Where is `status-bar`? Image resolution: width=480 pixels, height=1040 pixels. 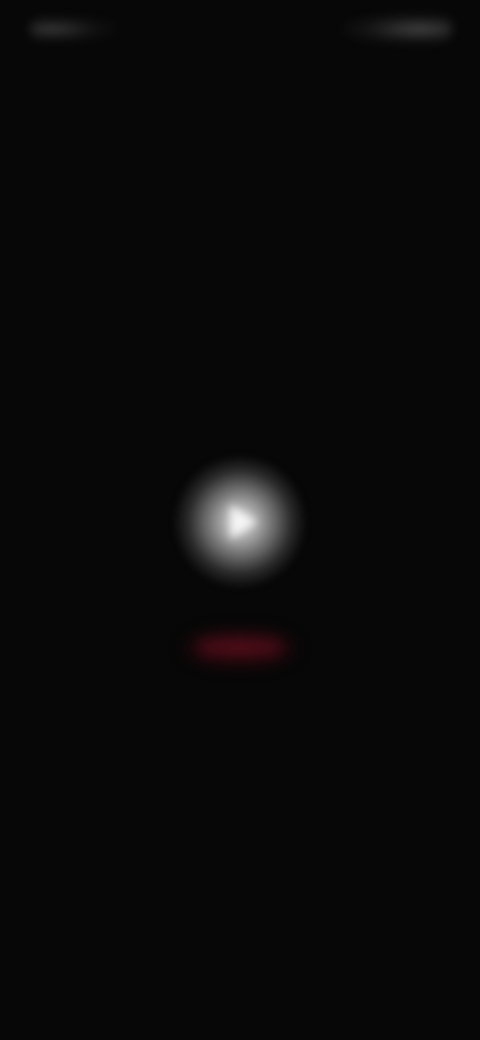 status-bar is located at coordinates (240, 32).